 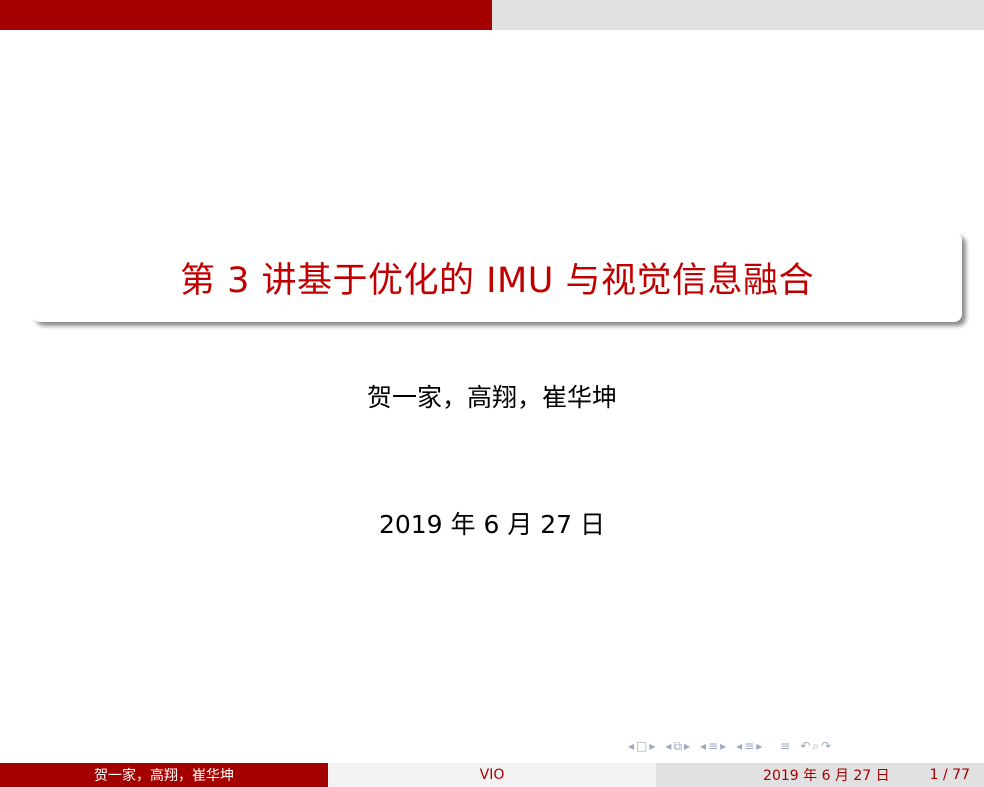 What do you see at coordinates (687, 746) in the screenshot?
I see `subsection-next-icon: ▸` at bounding box center [687, 746].